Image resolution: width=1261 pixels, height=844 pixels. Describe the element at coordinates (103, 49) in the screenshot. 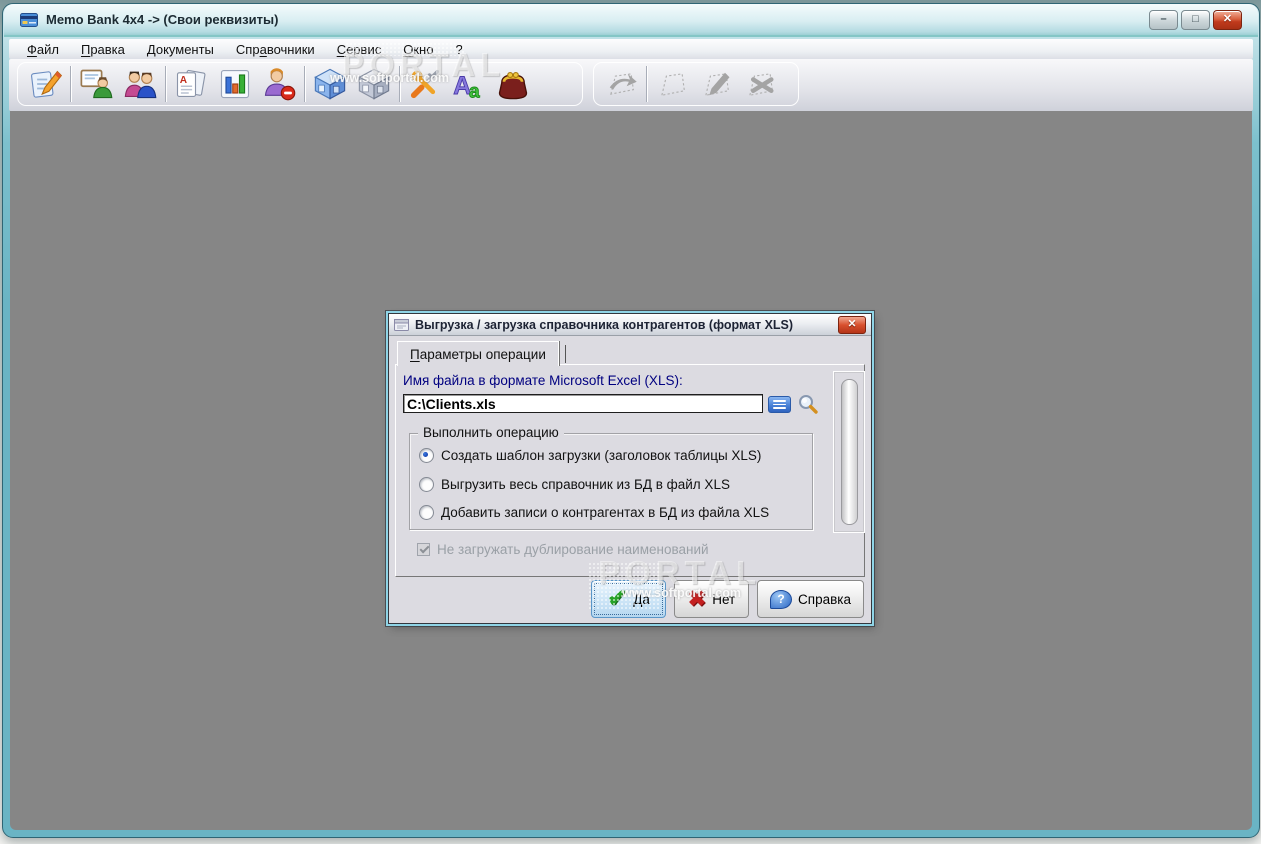

I see `menu-item-edit: Правка` at that location.